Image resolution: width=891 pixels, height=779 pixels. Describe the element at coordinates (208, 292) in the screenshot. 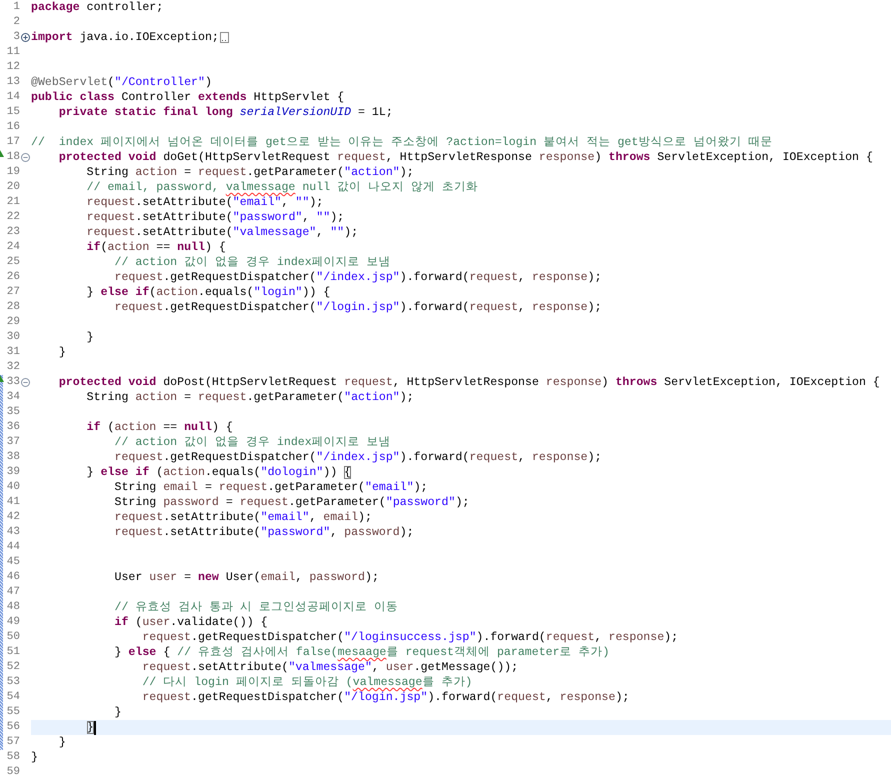

I see `code-line: } else if(action.equals("login")) {` at that location.